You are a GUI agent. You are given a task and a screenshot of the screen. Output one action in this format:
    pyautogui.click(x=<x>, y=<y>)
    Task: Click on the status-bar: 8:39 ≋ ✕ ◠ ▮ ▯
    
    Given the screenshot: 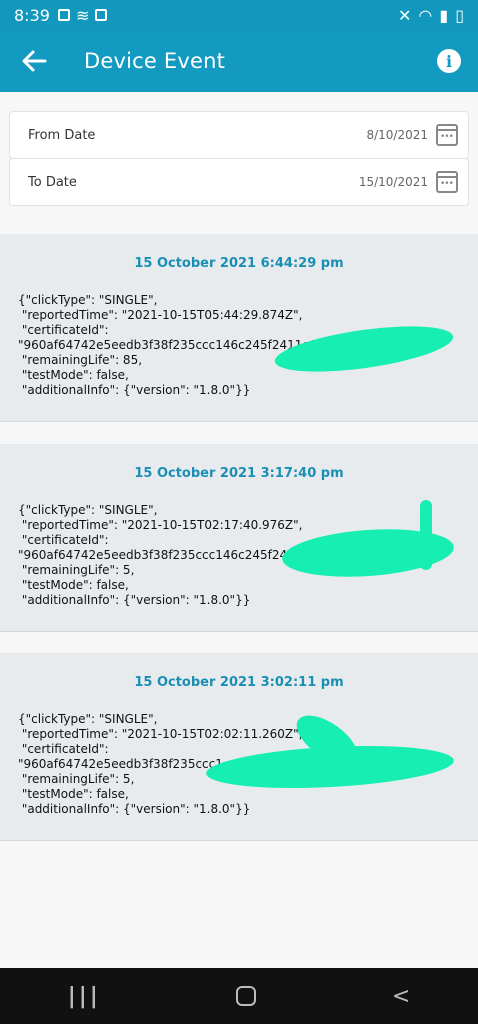 What is the action you would take?
    pyautogui.click(x=239, y=15)
    